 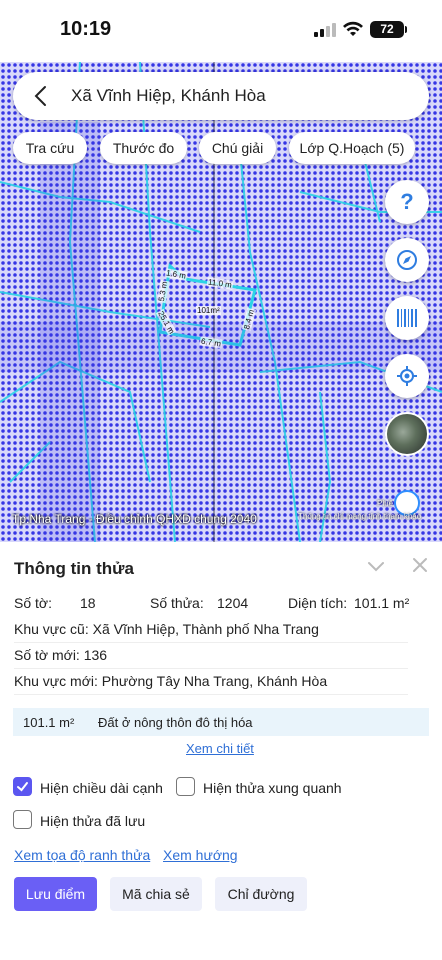 I want to click on barcode-button, so click(x=407, y=318).